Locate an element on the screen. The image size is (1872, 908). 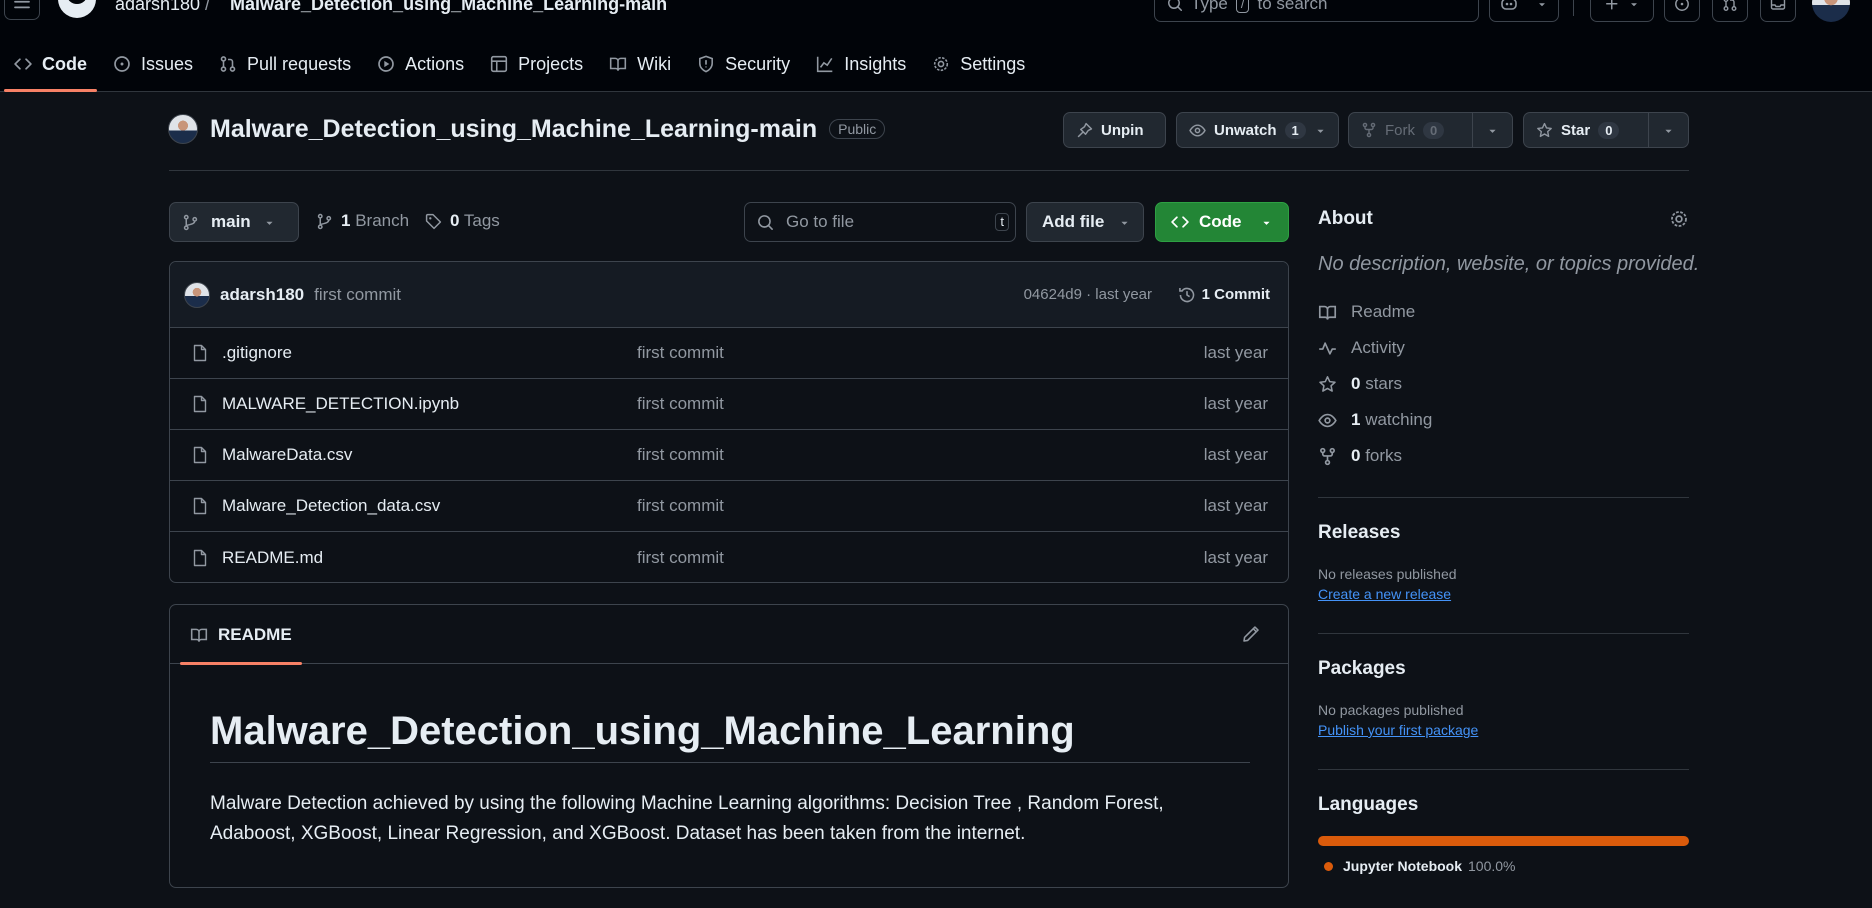
pencil-icon is located at coordinates (1251, 634).